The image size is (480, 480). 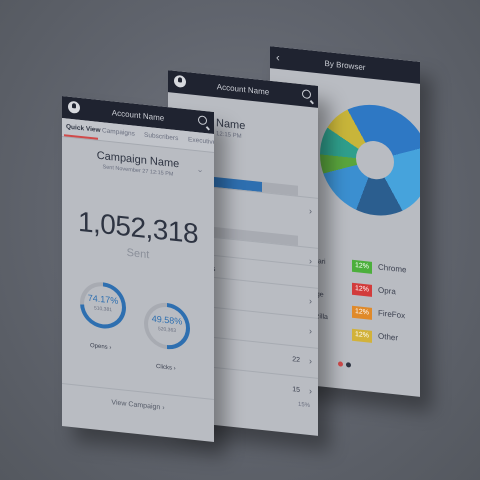 I want to click on tab-campaigns: Campaigns, so click(x=118, y=132).